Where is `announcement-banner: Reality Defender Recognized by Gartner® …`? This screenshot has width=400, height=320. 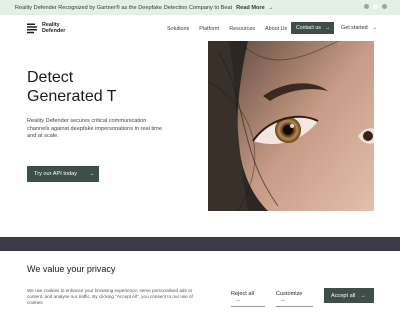 announcement-banner: Reality Defender Recognized by Gartner® … is located at coordinates (200, 7).